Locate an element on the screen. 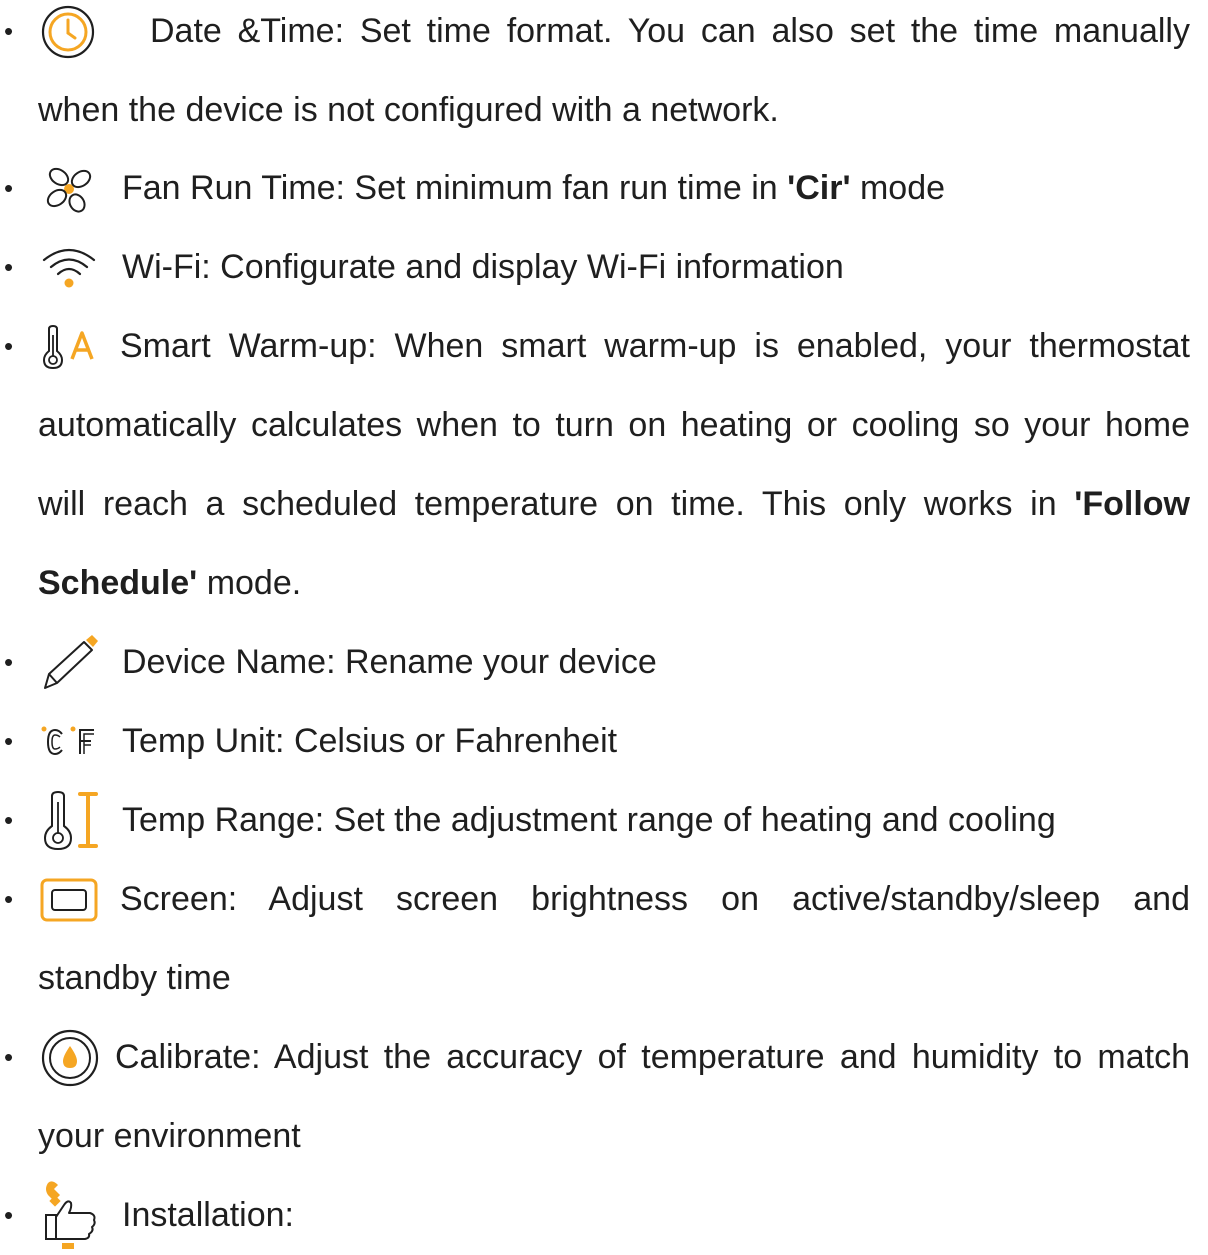 The height and width of the screenshot is (1255, 1208). pencil-icon is located at coordinates (71, 661).